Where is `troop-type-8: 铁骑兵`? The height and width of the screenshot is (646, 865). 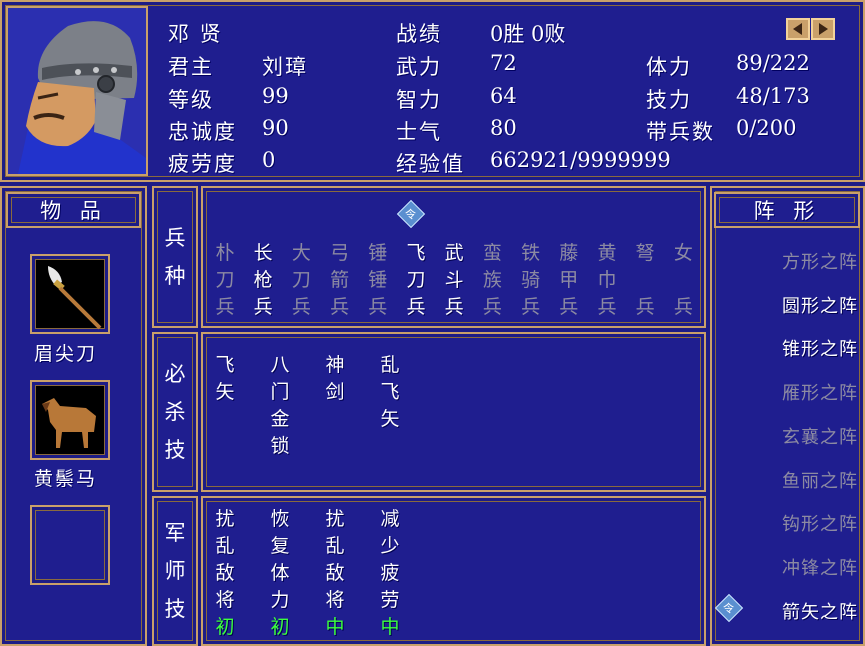 troop-type-8: 铁骑兵 is located at coordinates (531, 280).